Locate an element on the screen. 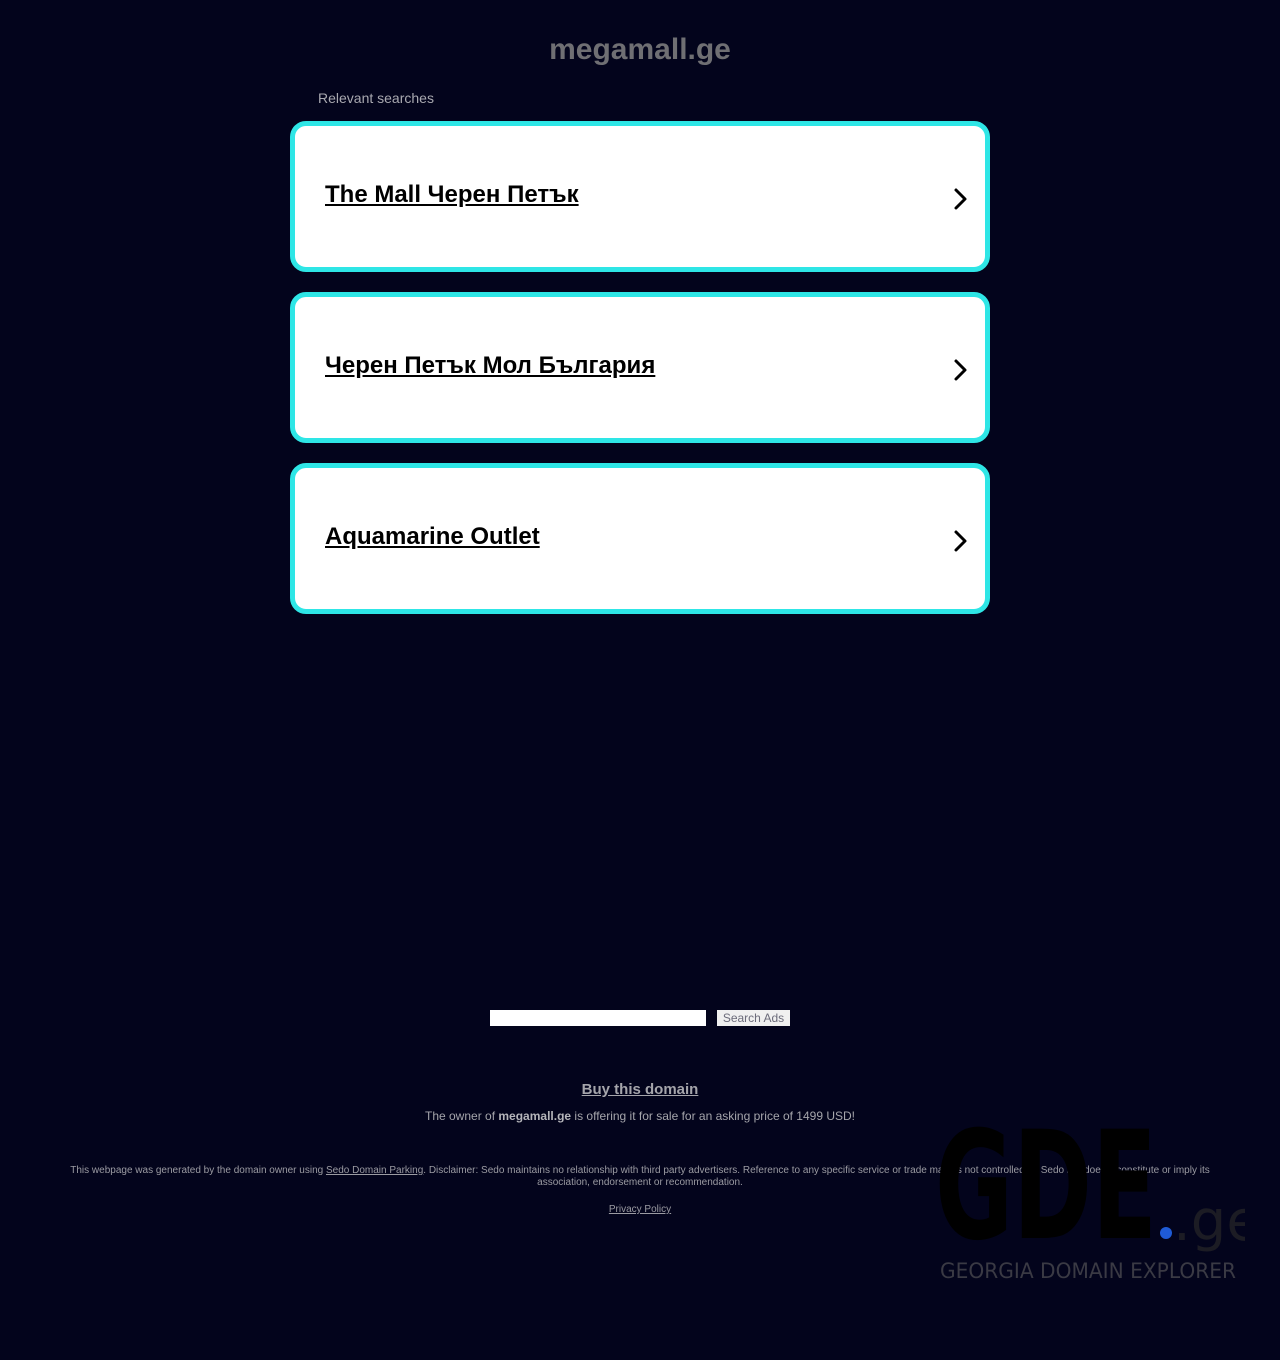  search-link-card-1: The Mall Черен Петък is located at coordinates (640, 196).